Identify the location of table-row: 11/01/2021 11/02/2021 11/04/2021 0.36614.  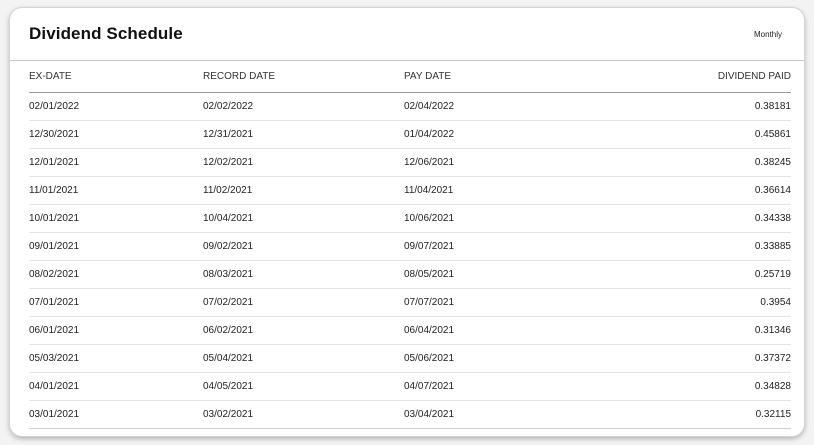
(410, 190).